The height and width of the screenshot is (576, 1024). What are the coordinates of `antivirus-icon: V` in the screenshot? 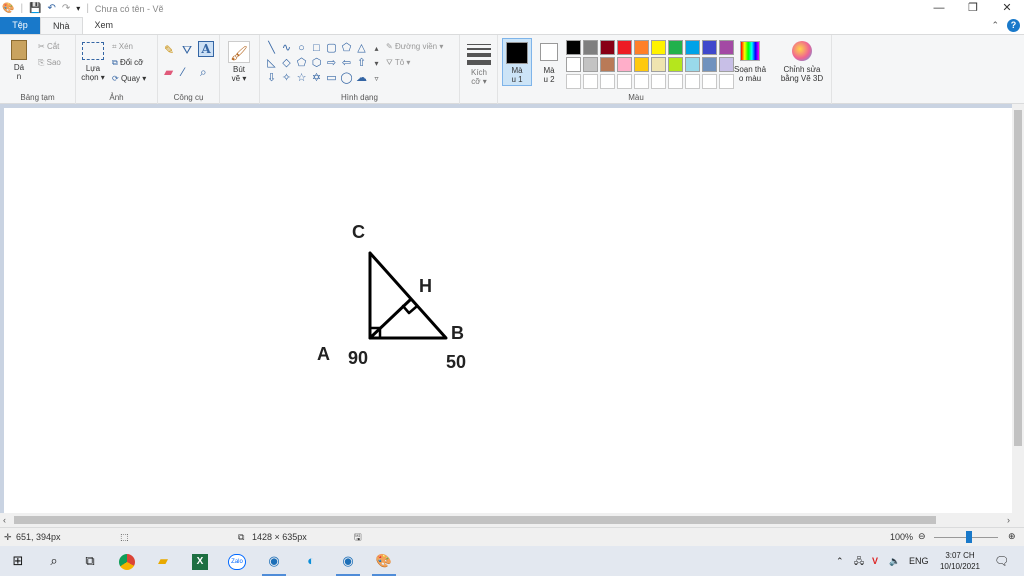 It's located at (875, 561).